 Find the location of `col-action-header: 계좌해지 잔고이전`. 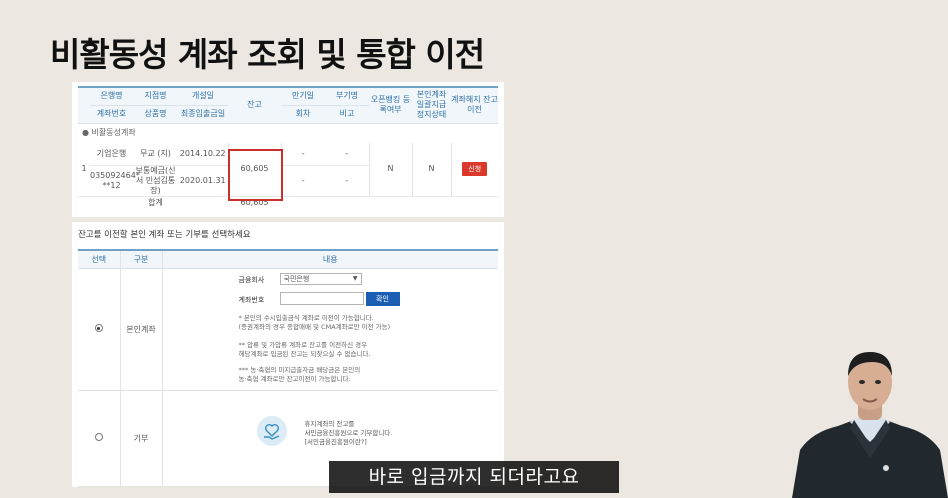

col-action-header: 계좌해지 잔고이전 is located at coordinates (474, 105).